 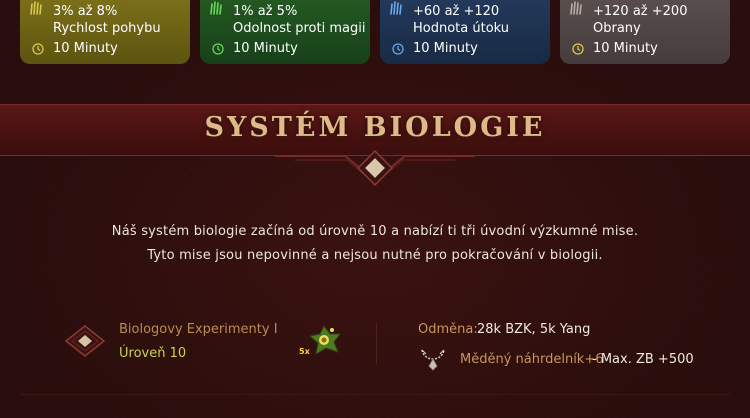 I want to click on bonus-name: Rychlost pohybu, so click(x=107, y=28).